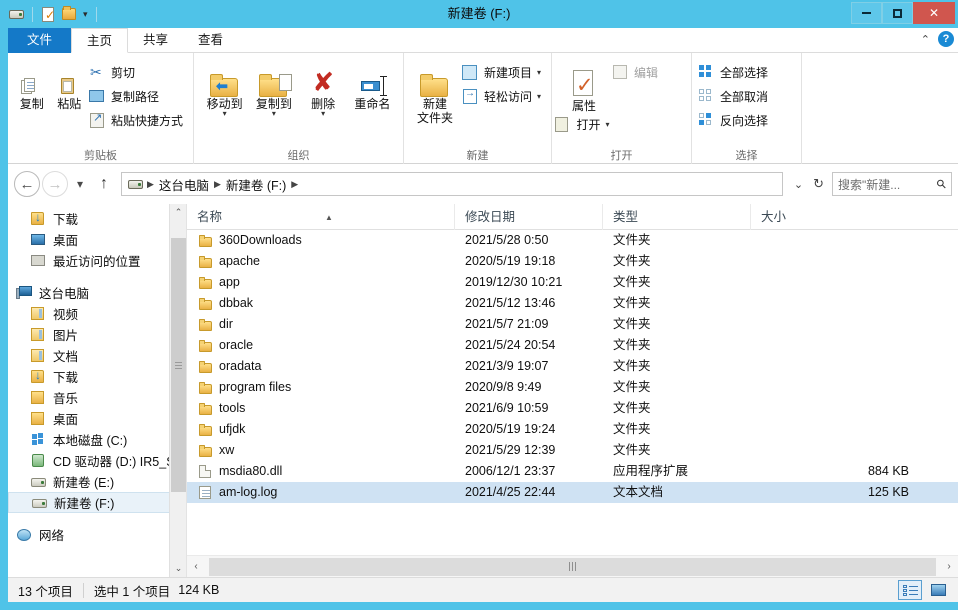 The width and height of the screenshot is (958, 610). I want to click on collapse-ribbon-icon: ⌃, so click(925, 39).